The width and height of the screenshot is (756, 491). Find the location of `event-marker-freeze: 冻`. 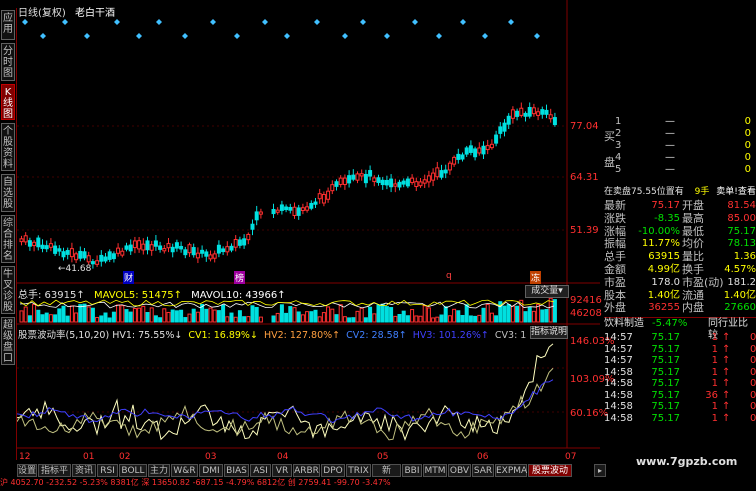

event-marker-freeze: 冻 is located at coordinates (536, 277).